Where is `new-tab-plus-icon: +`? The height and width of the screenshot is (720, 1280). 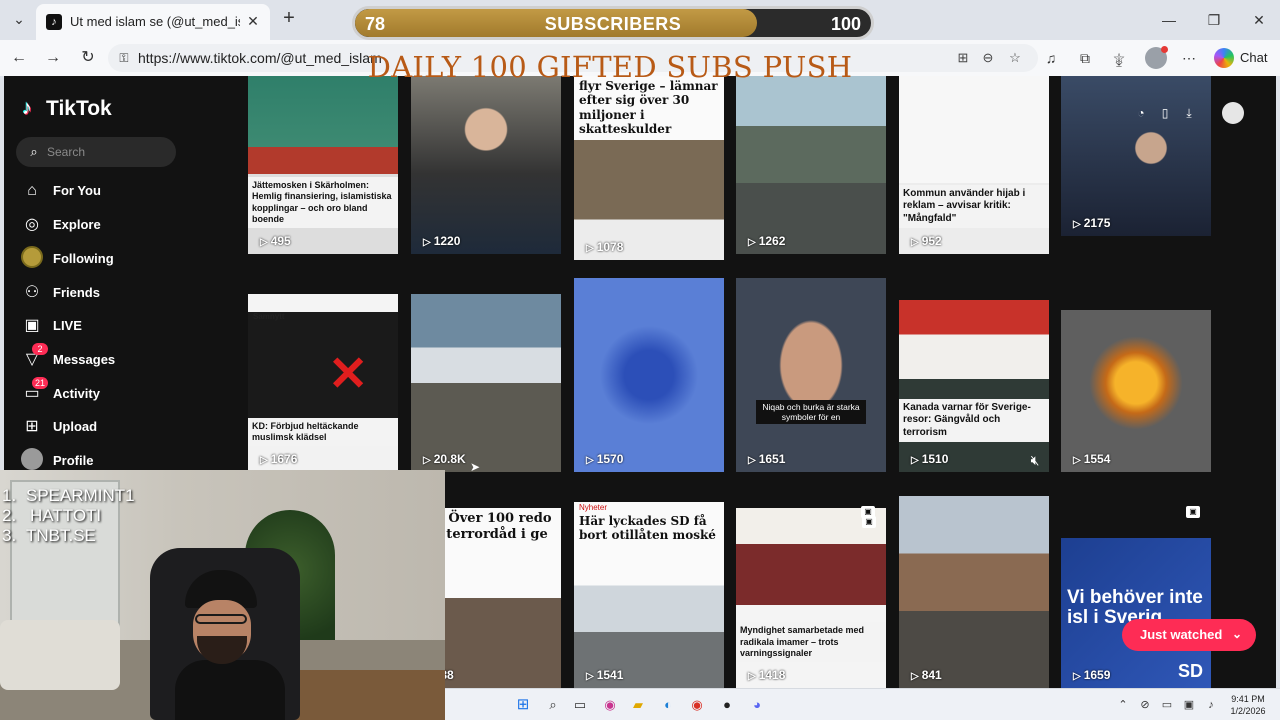 new-tab-plus-icon: + is located at coordinates (289, 19).